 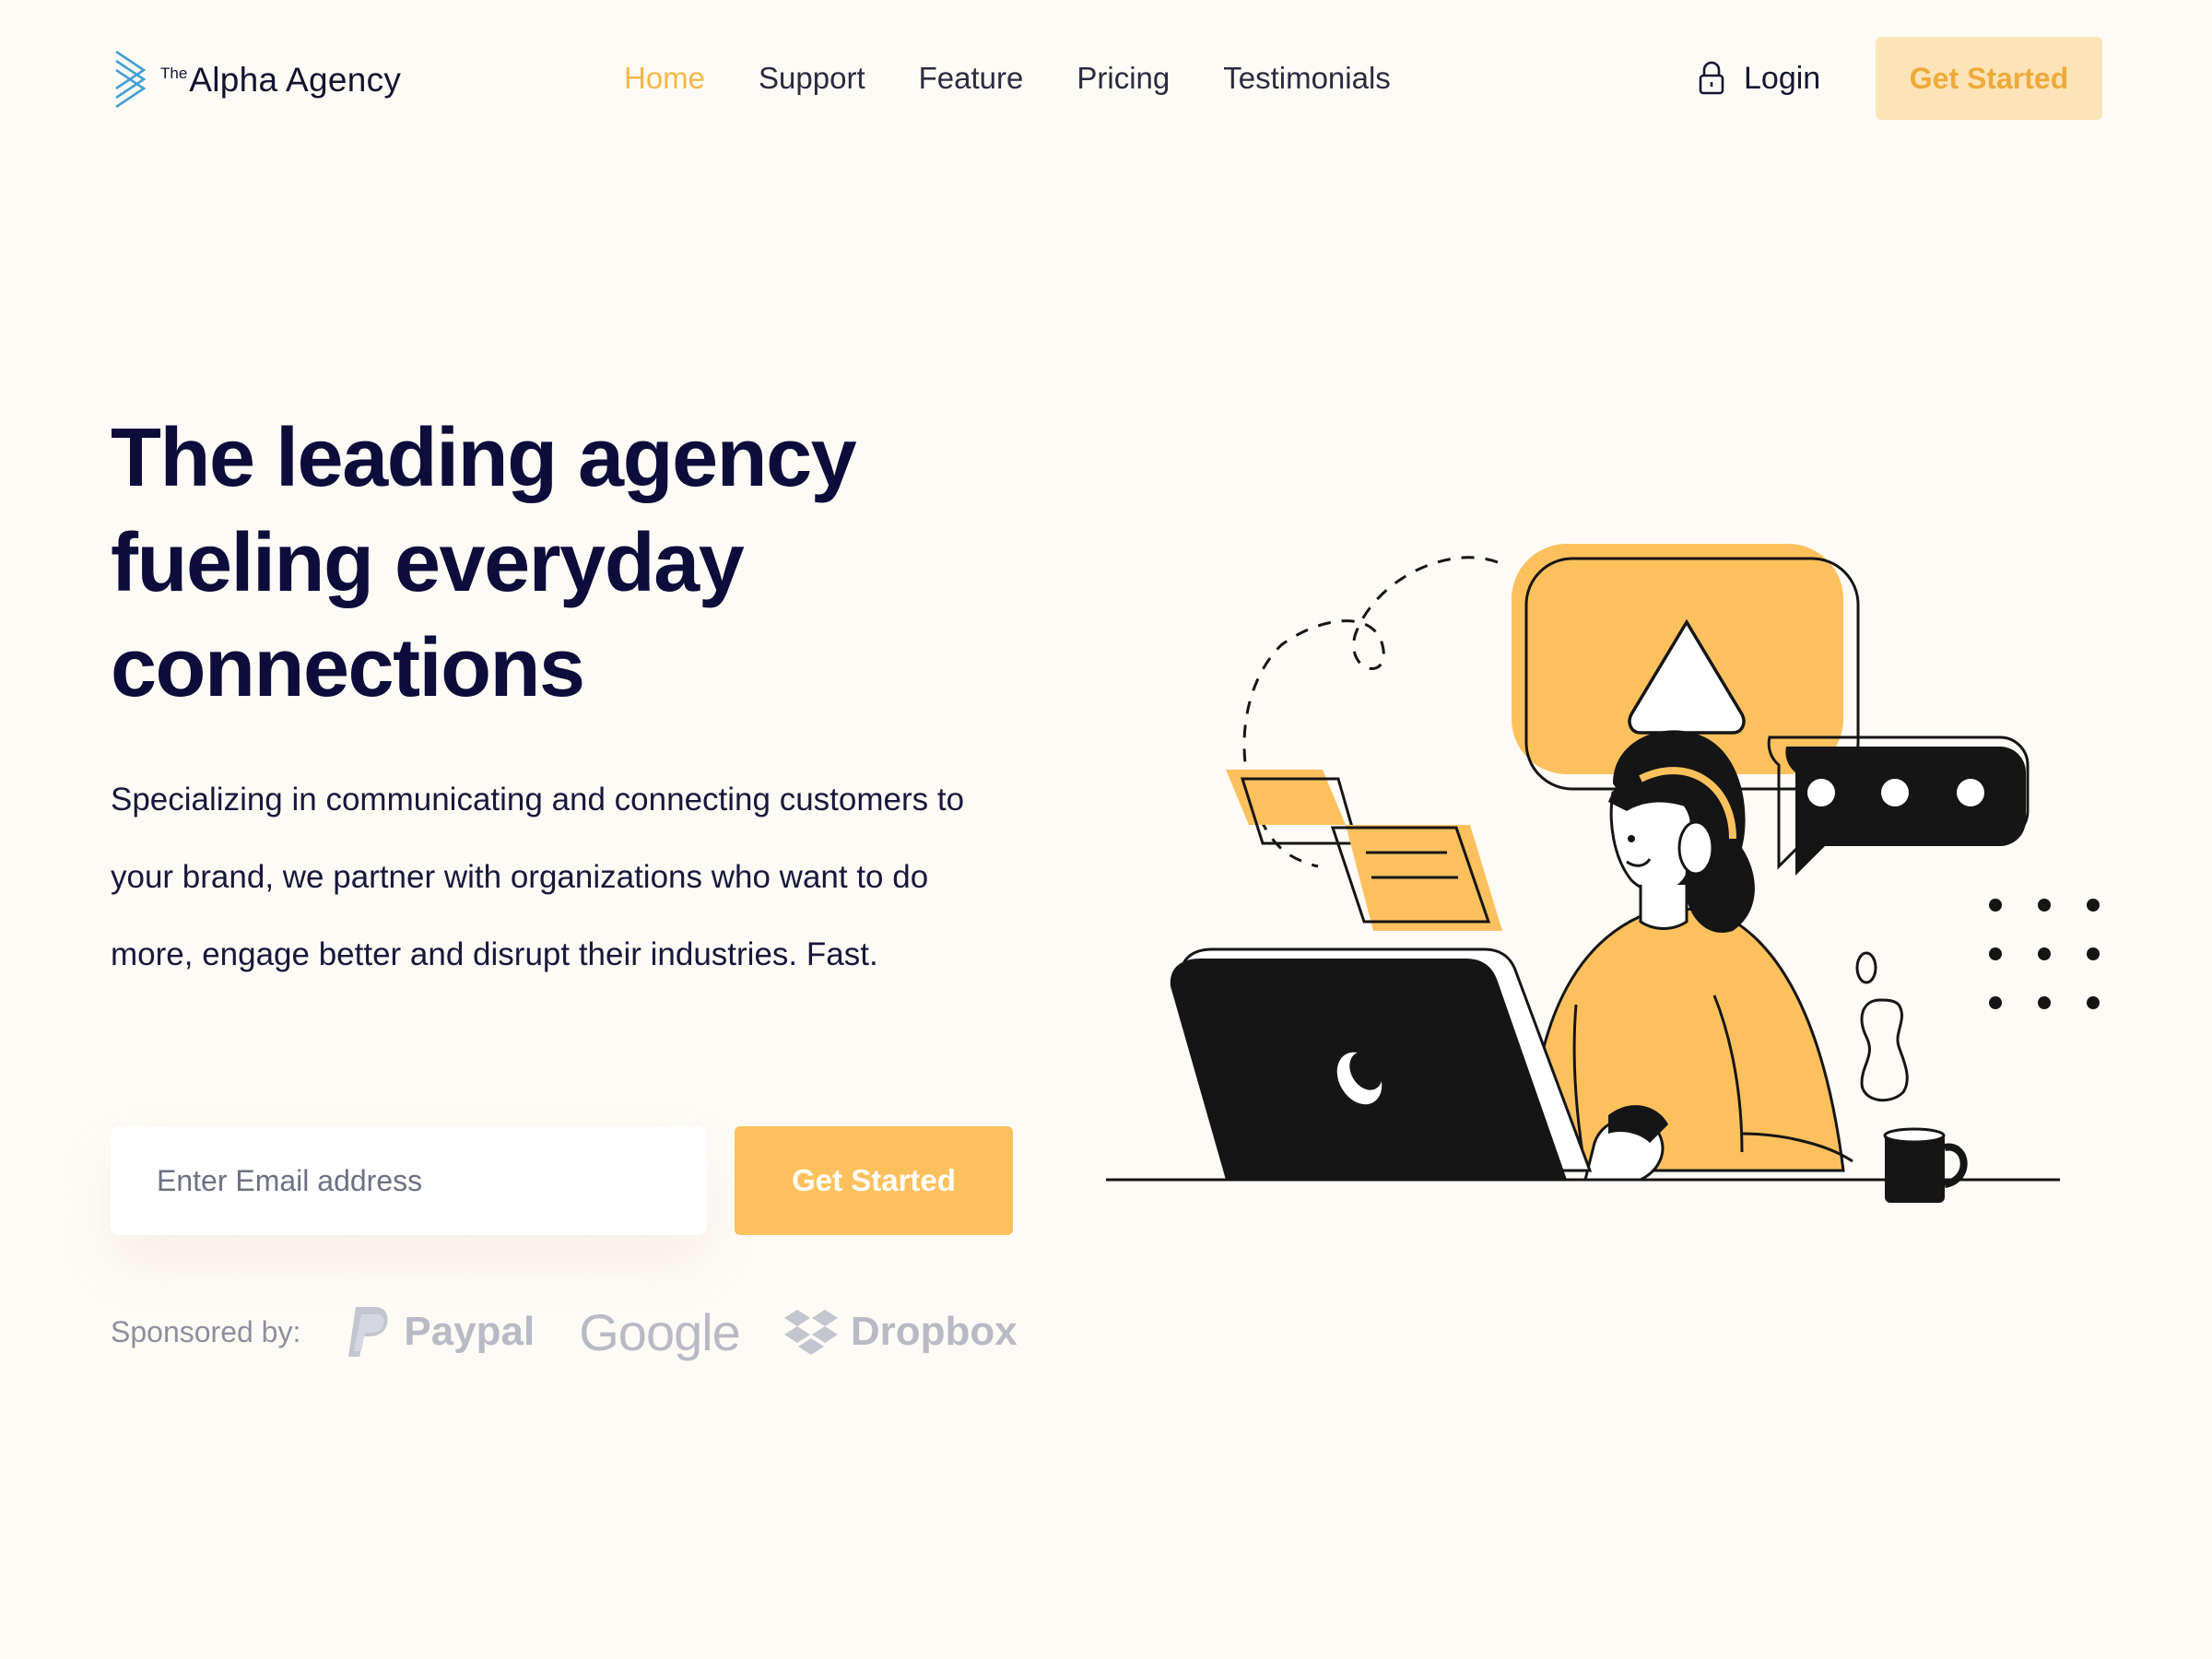 I want to click on chat-bubble-icon, so click(x=1898, y=805).